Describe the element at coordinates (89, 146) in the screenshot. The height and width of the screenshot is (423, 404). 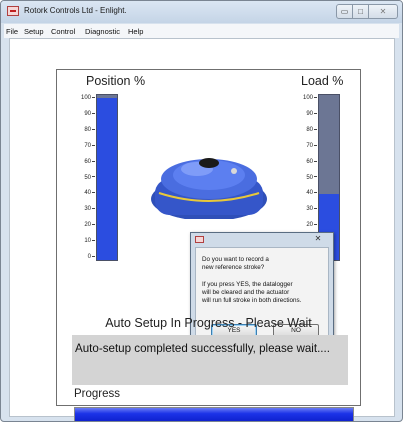
I see `position-tick-label: 70` at that location.